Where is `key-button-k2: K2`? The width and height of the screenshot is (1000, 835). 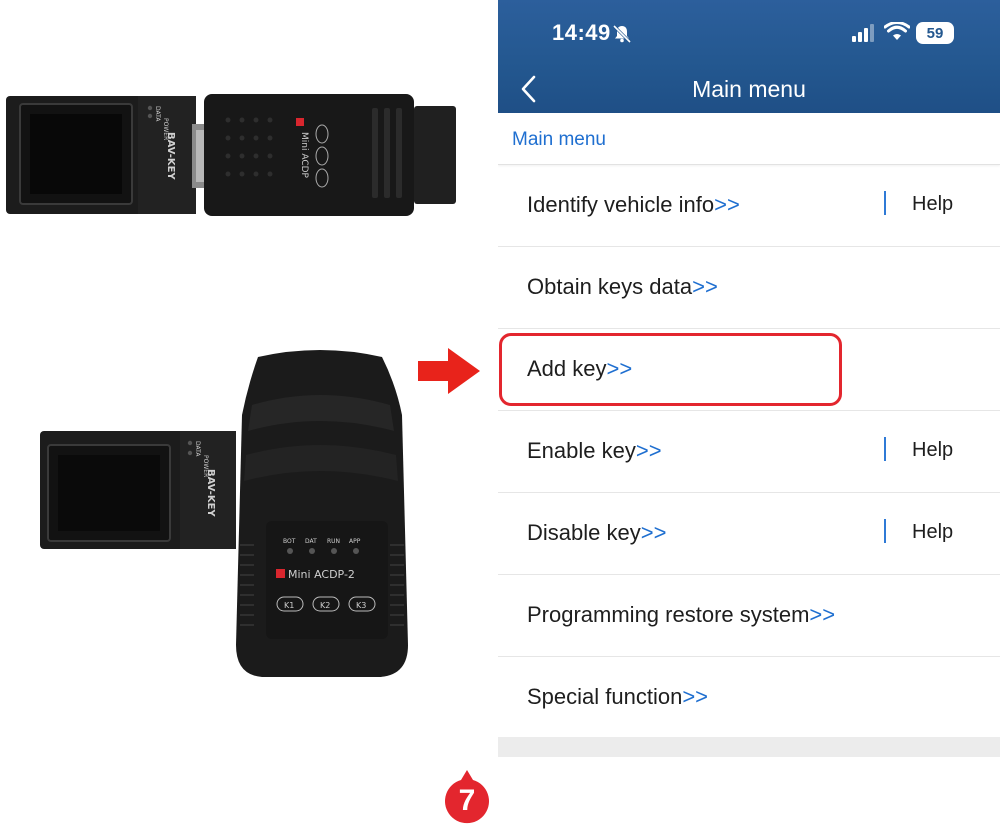 key-button-k2: K2 is located at coordinates (325, 605).